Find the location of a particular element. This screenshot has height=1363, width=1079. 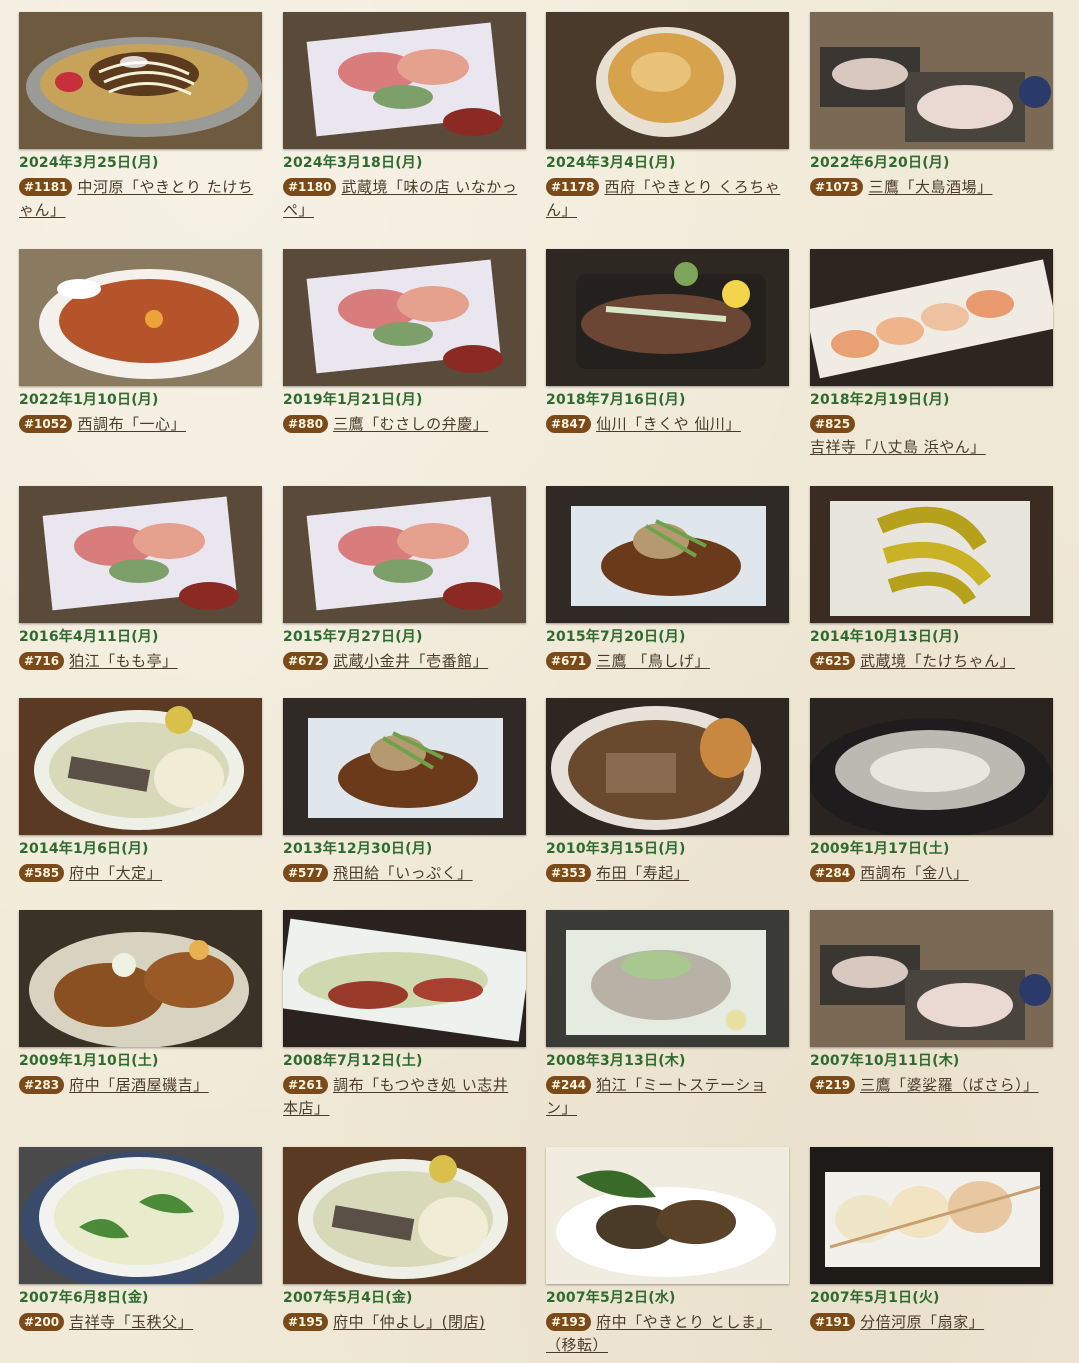

episode-info: #825 吉祥寺「八丈島 浜やん」 is located at coordinates (931, 436).